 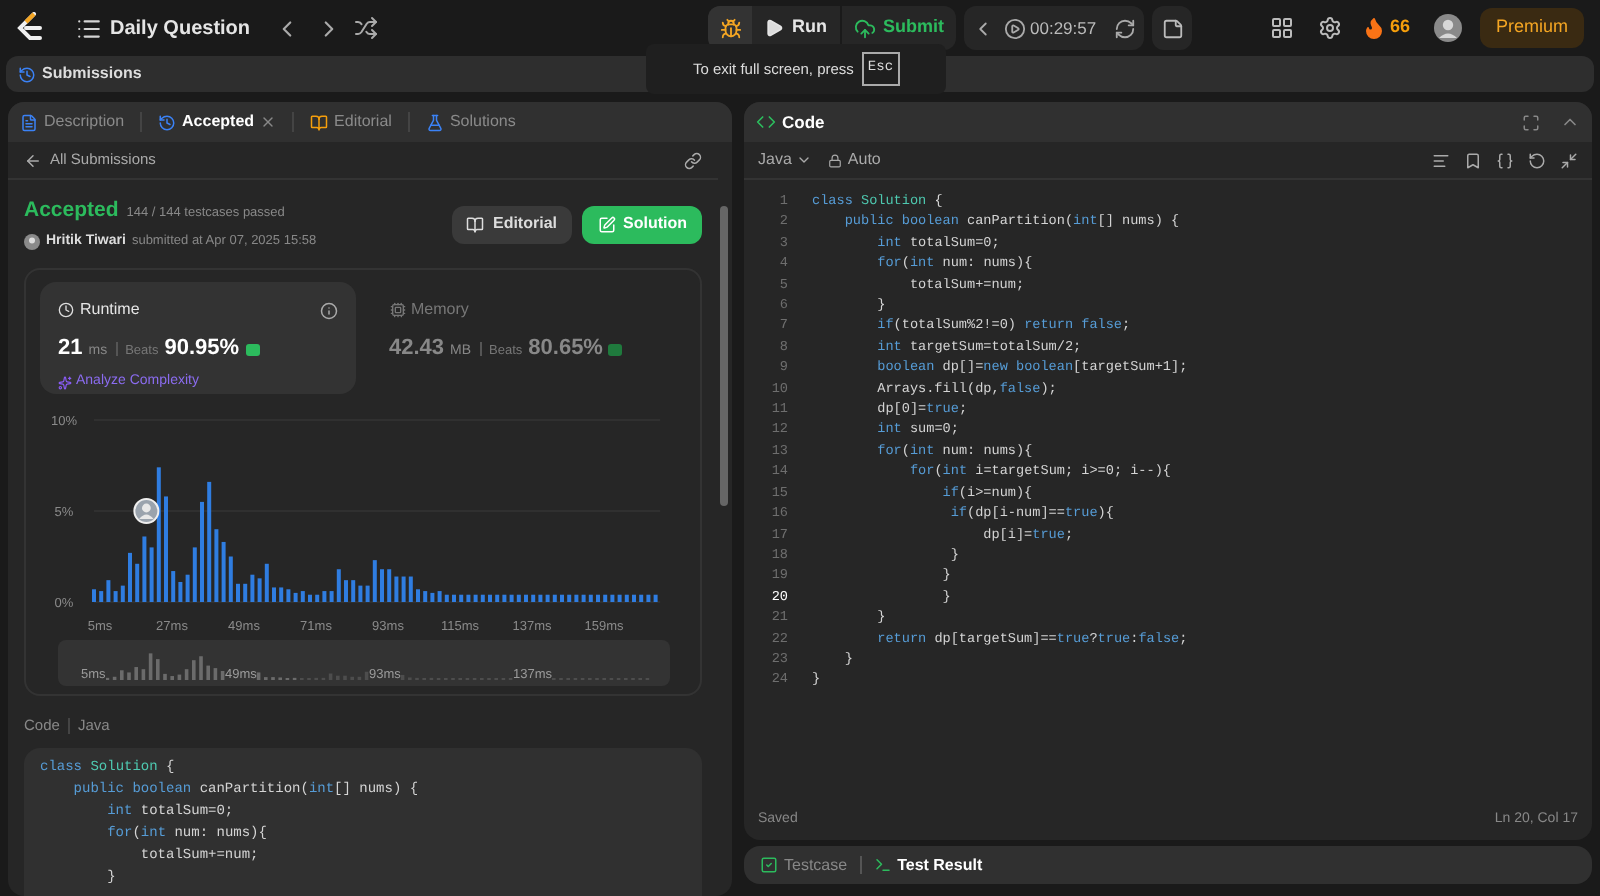 I want to click on reset-icon, so click(x=1125, y=28).